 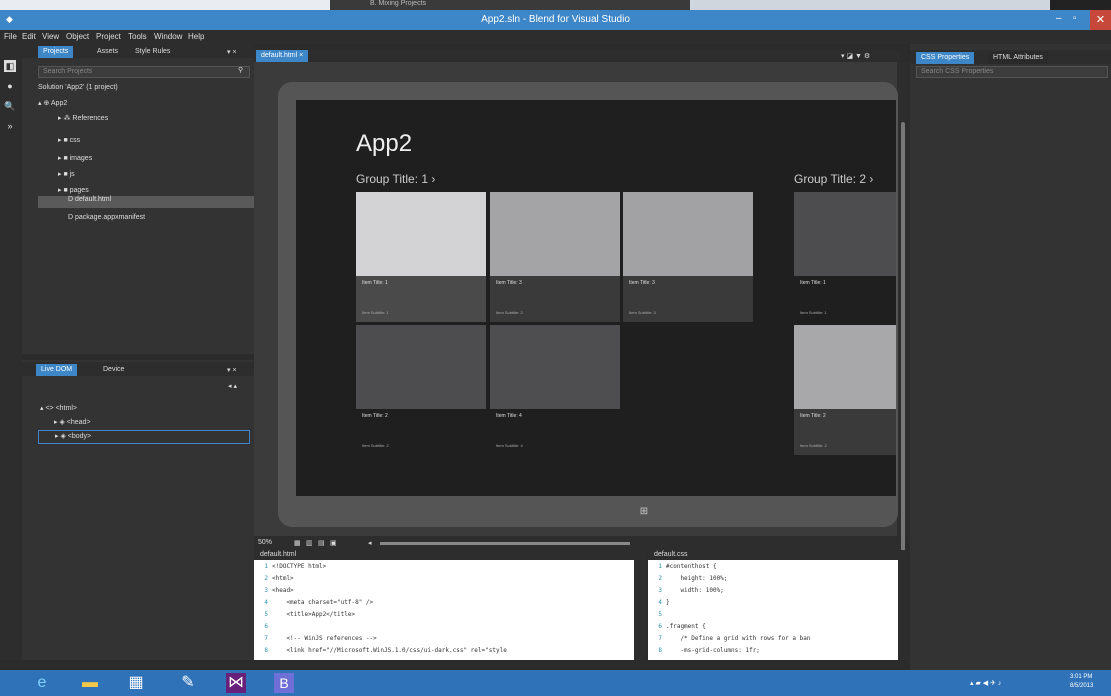 I want to click on view-mode-icon: ▦, so click(x=297, y=543).